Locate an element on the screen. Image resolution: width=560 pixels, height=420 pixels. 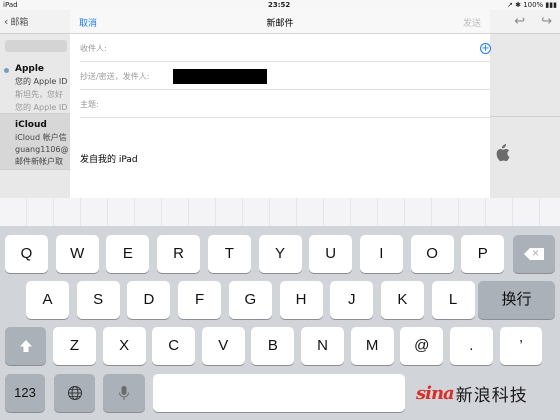
key-d: D is located at coordinates (149, 300).